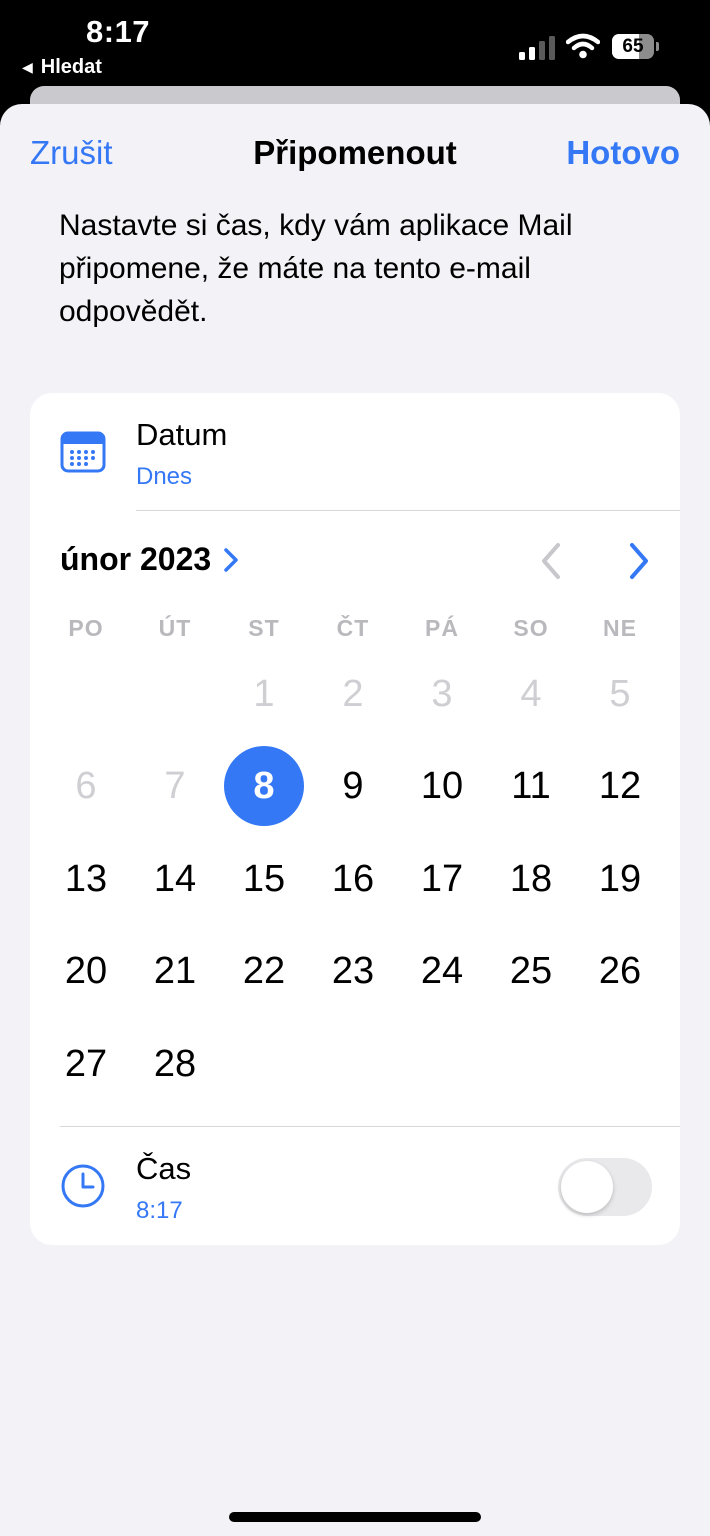  What do you see at coordinates (620, 694) in the screenshot?
I see `calendar-day: 5` at bounding box center [620, 694].